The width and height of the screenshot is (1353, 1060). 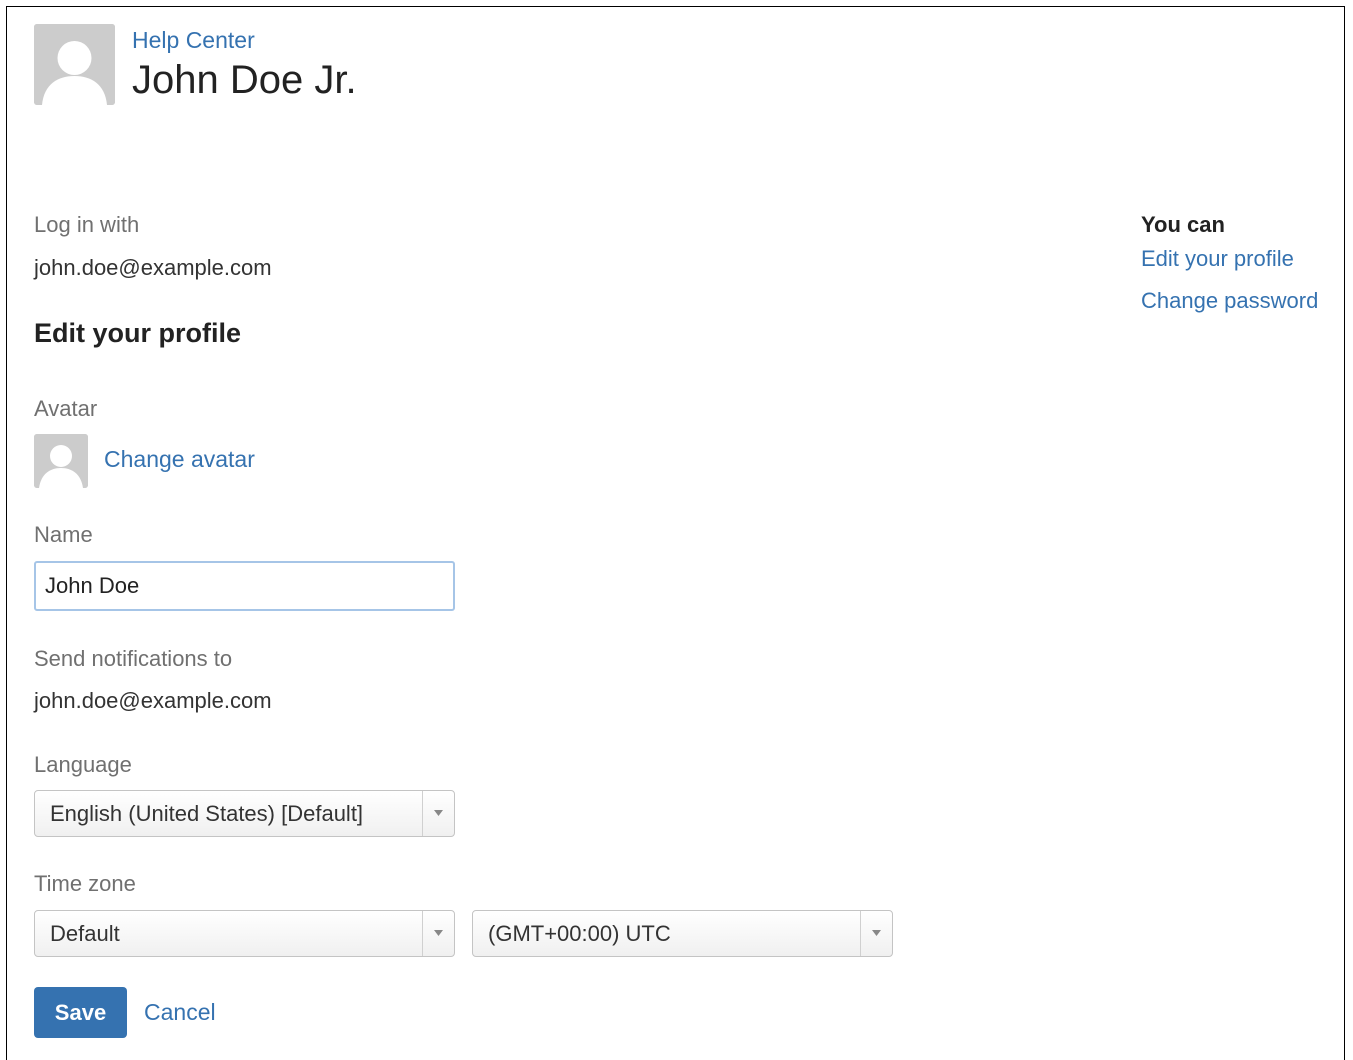 I want to click on timezone-mode-select: Default, so click(x=244, y=933).